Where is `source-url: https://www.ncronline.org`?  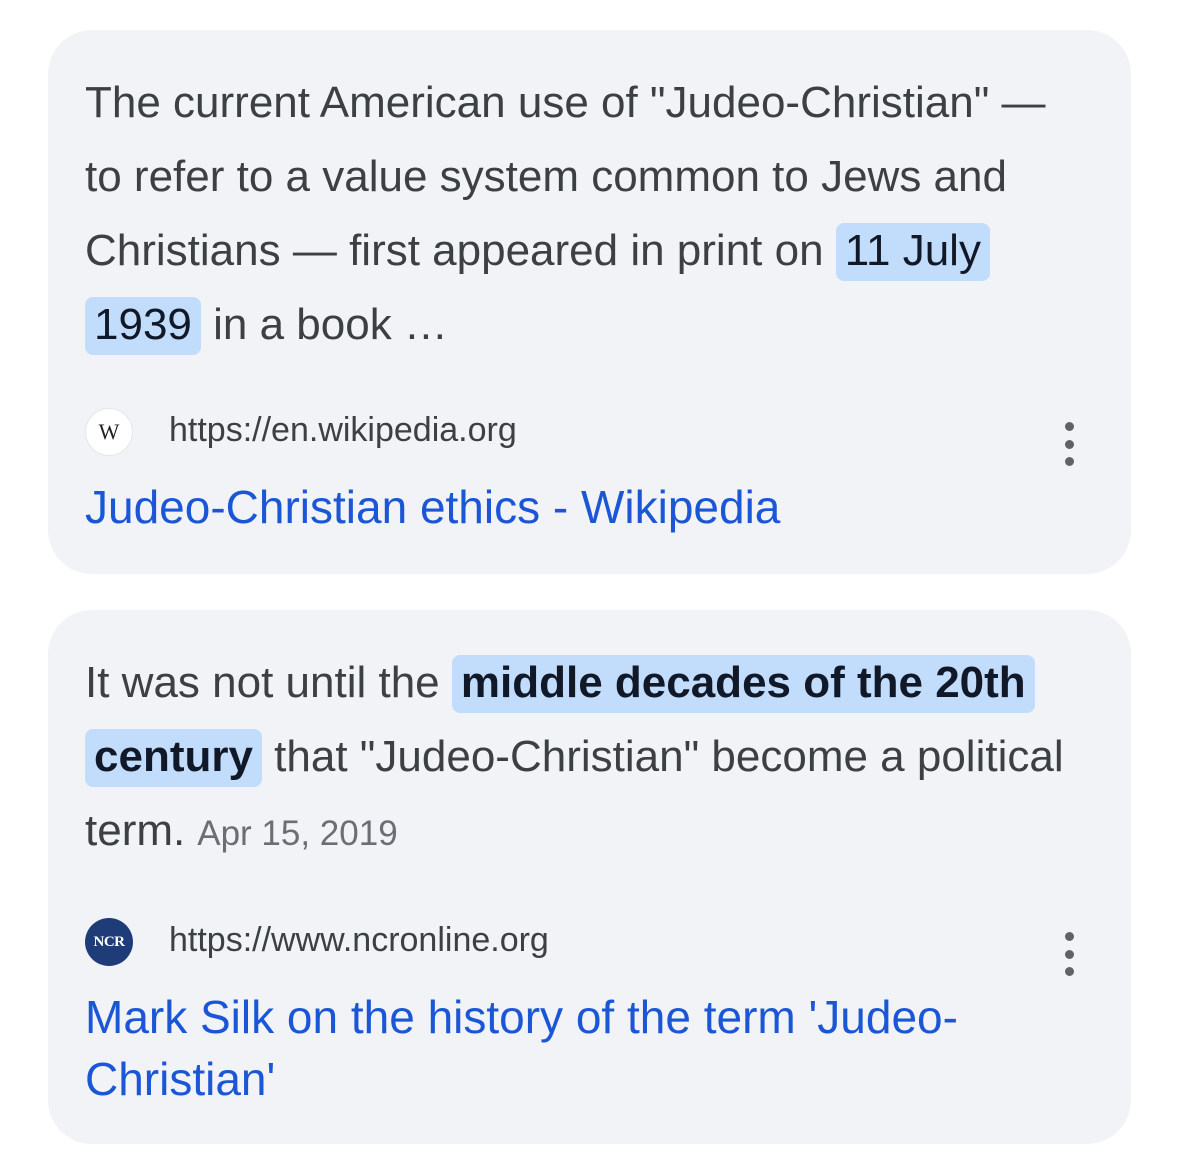
source-url: https://www.ncronline.org is located at coordinates (359, 940).